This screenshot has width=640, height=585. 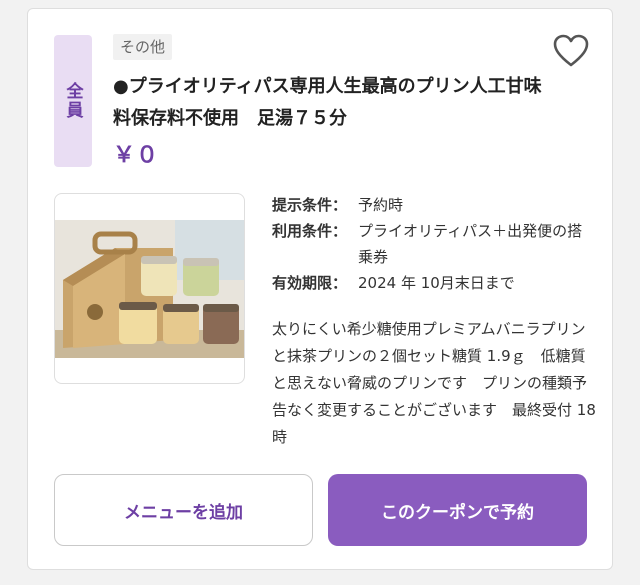 I want to click on condition-label: 提示条件：, so click(x=310, y=205).